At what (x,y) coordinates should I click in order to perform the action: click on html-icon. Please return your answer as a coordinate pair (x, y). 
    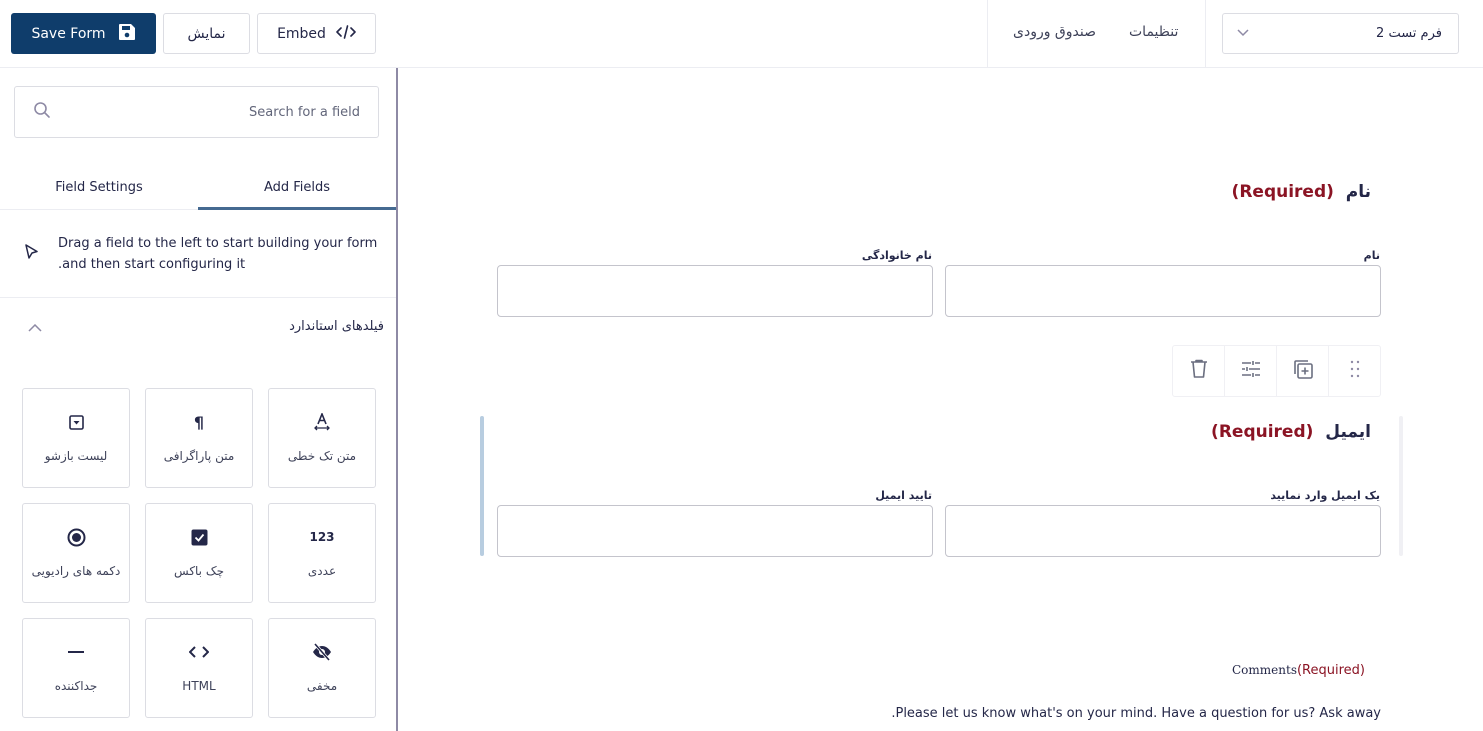
    Looking at the image, I should click on (199, 652).